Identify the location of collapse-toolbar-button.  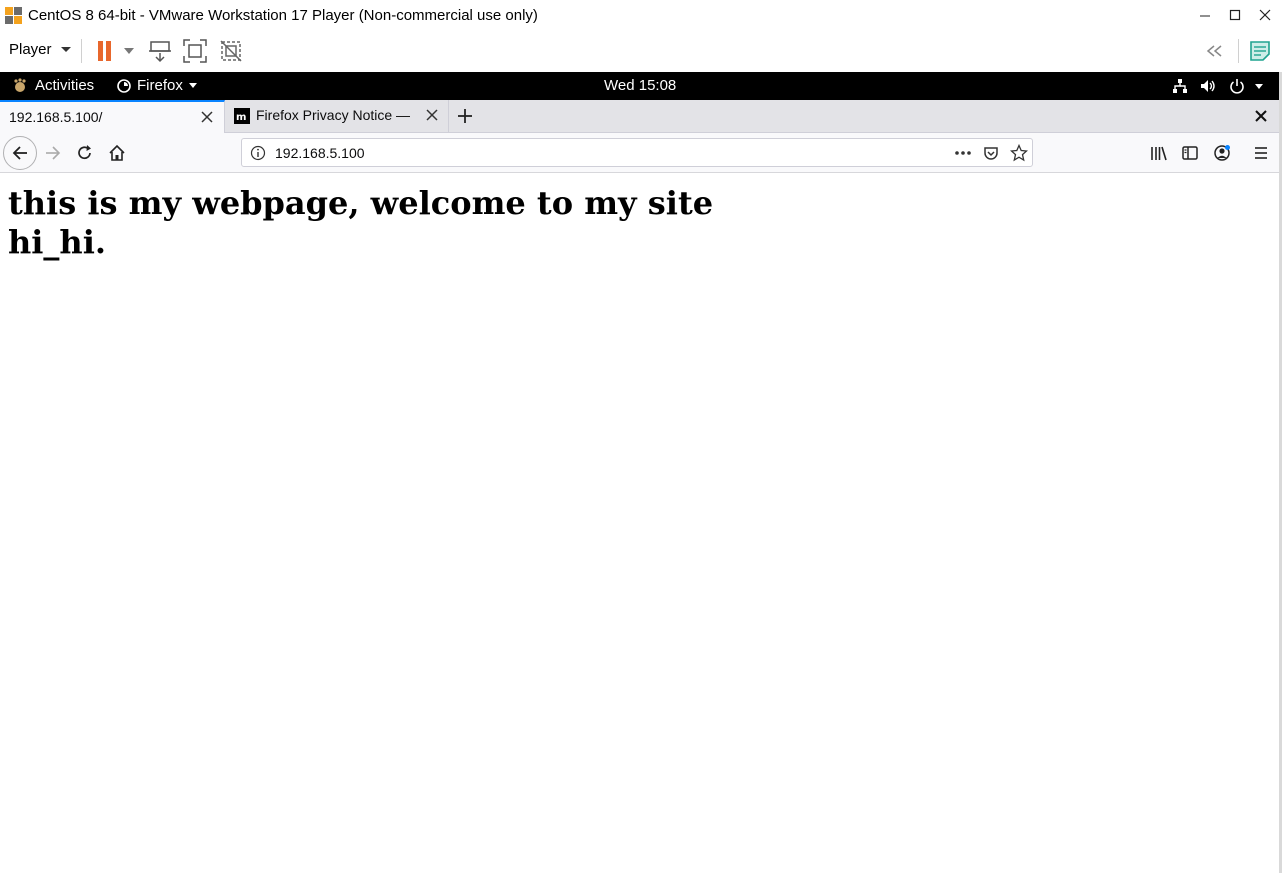
(1215, 51).